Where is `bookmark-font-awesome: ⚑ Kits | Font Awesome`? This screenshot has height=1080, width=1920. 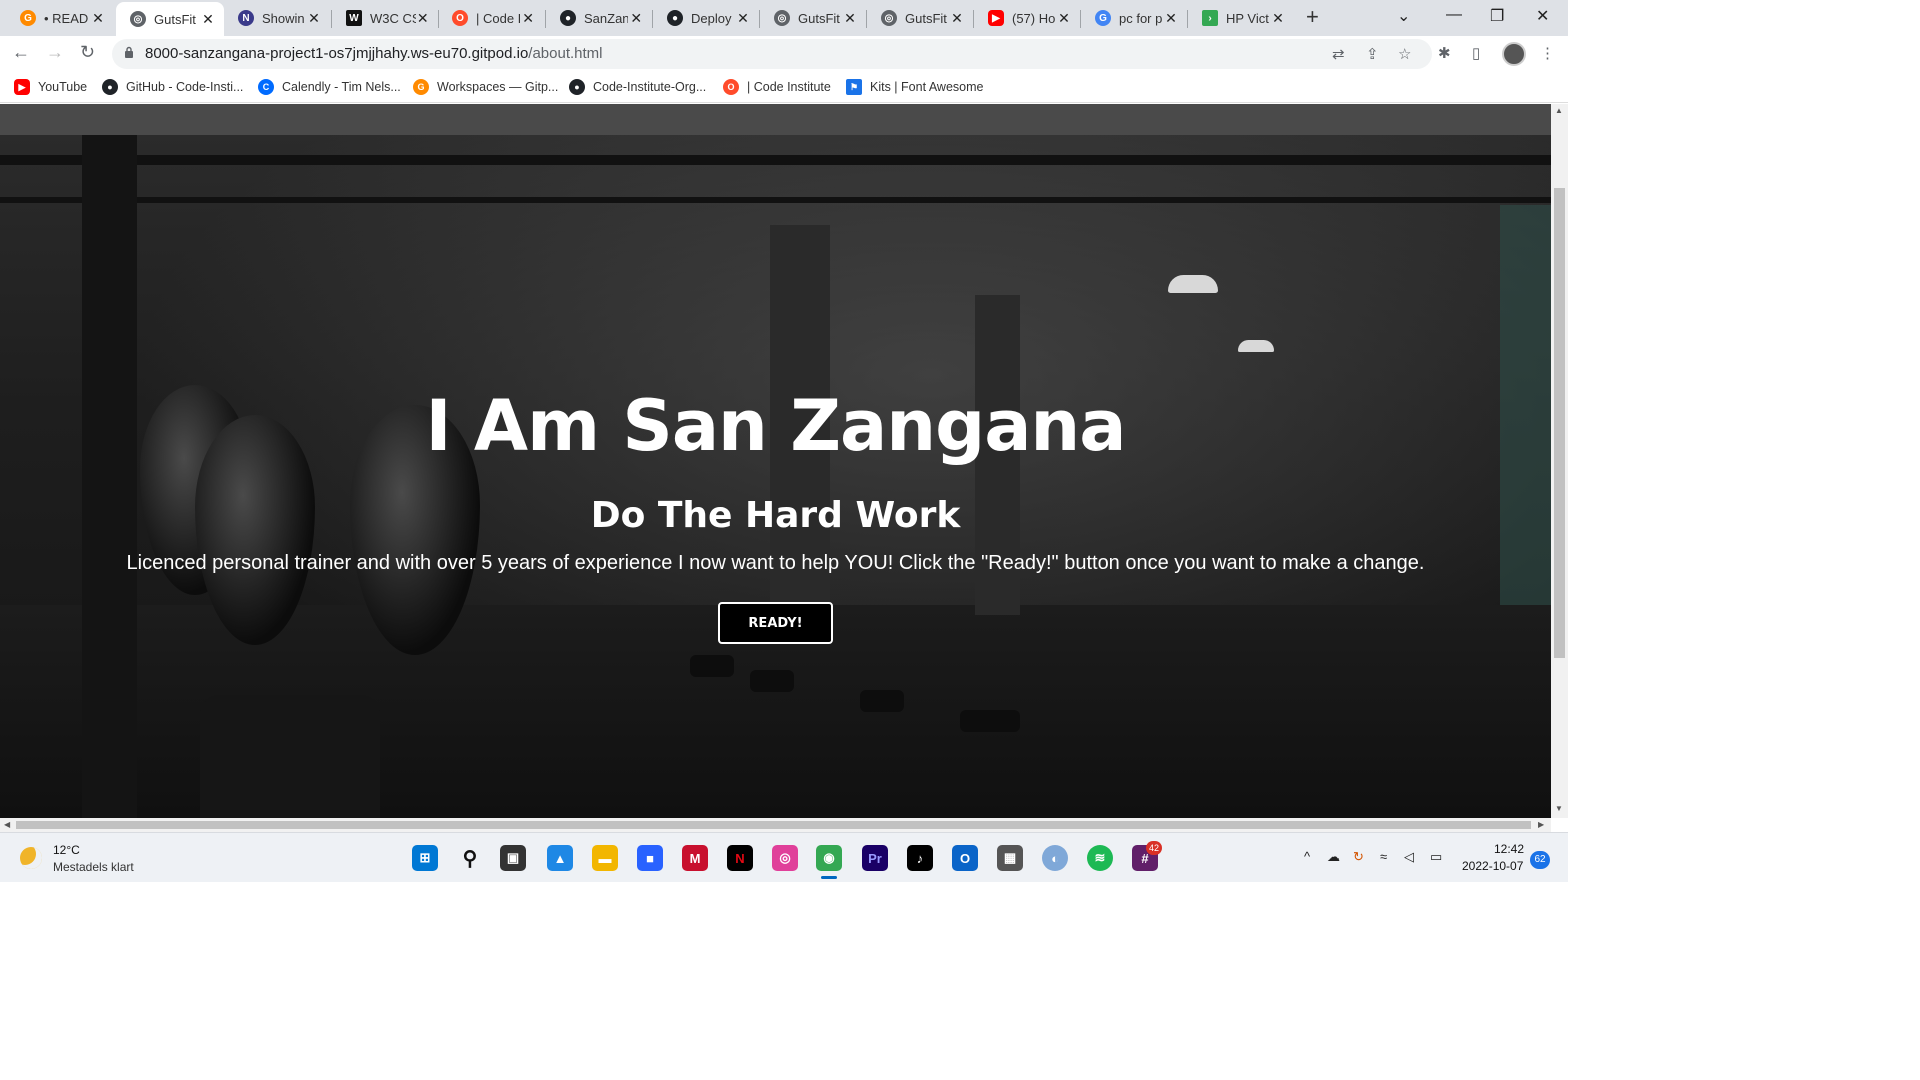 bookmark-font-awesome: ⚑ Kits | Font Awesome is located at coordinates (914, 87).